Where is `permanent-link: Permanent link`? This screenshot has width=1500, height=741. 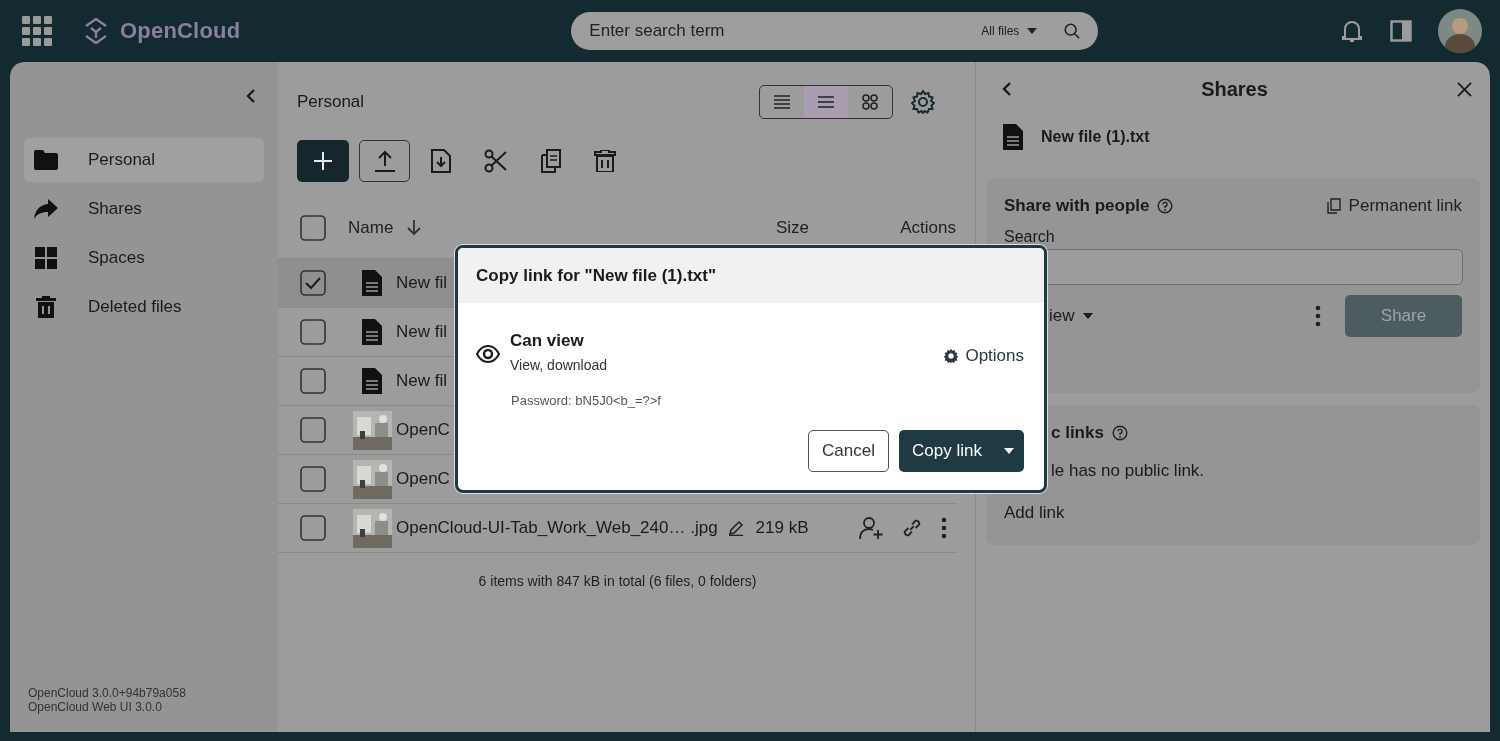 permanent-link: Permanent link is located at coordinates (1394, 206).